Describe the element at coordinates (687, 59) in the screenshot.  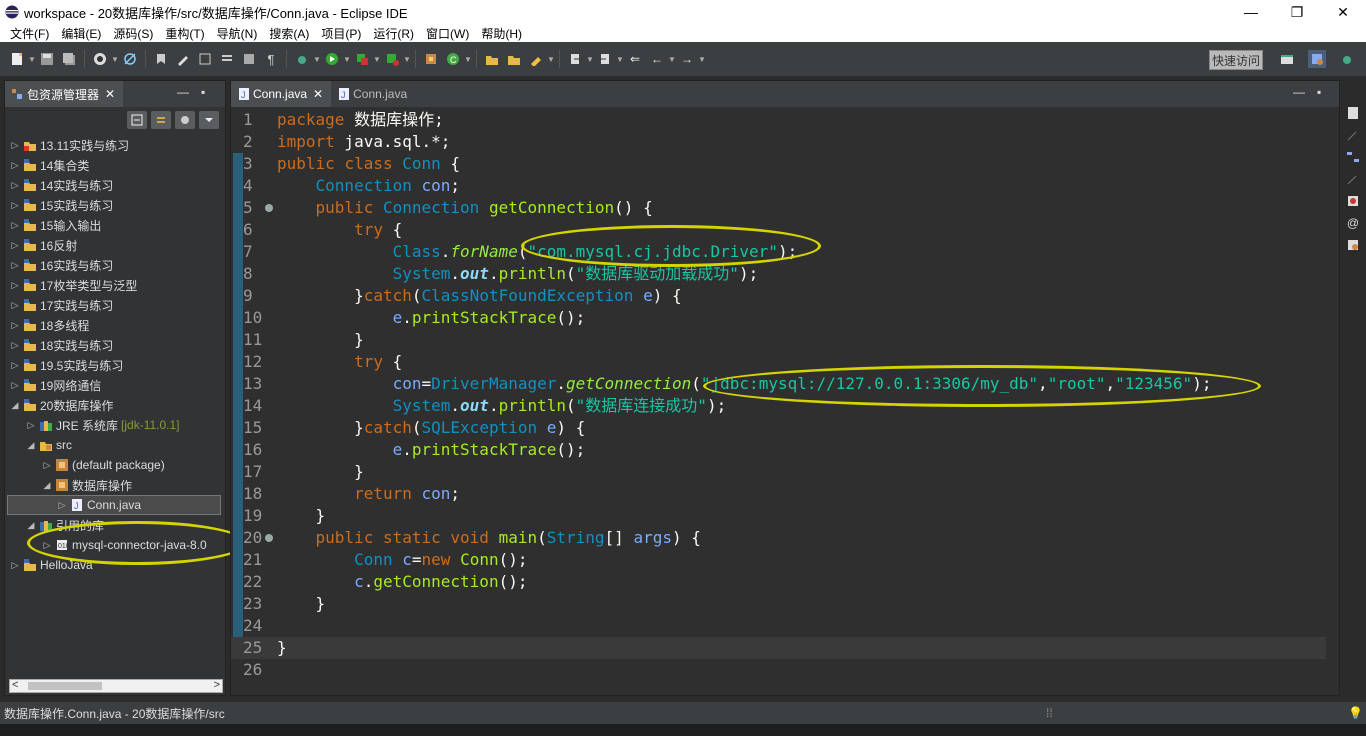
I see `forward-icon: →` at that location.